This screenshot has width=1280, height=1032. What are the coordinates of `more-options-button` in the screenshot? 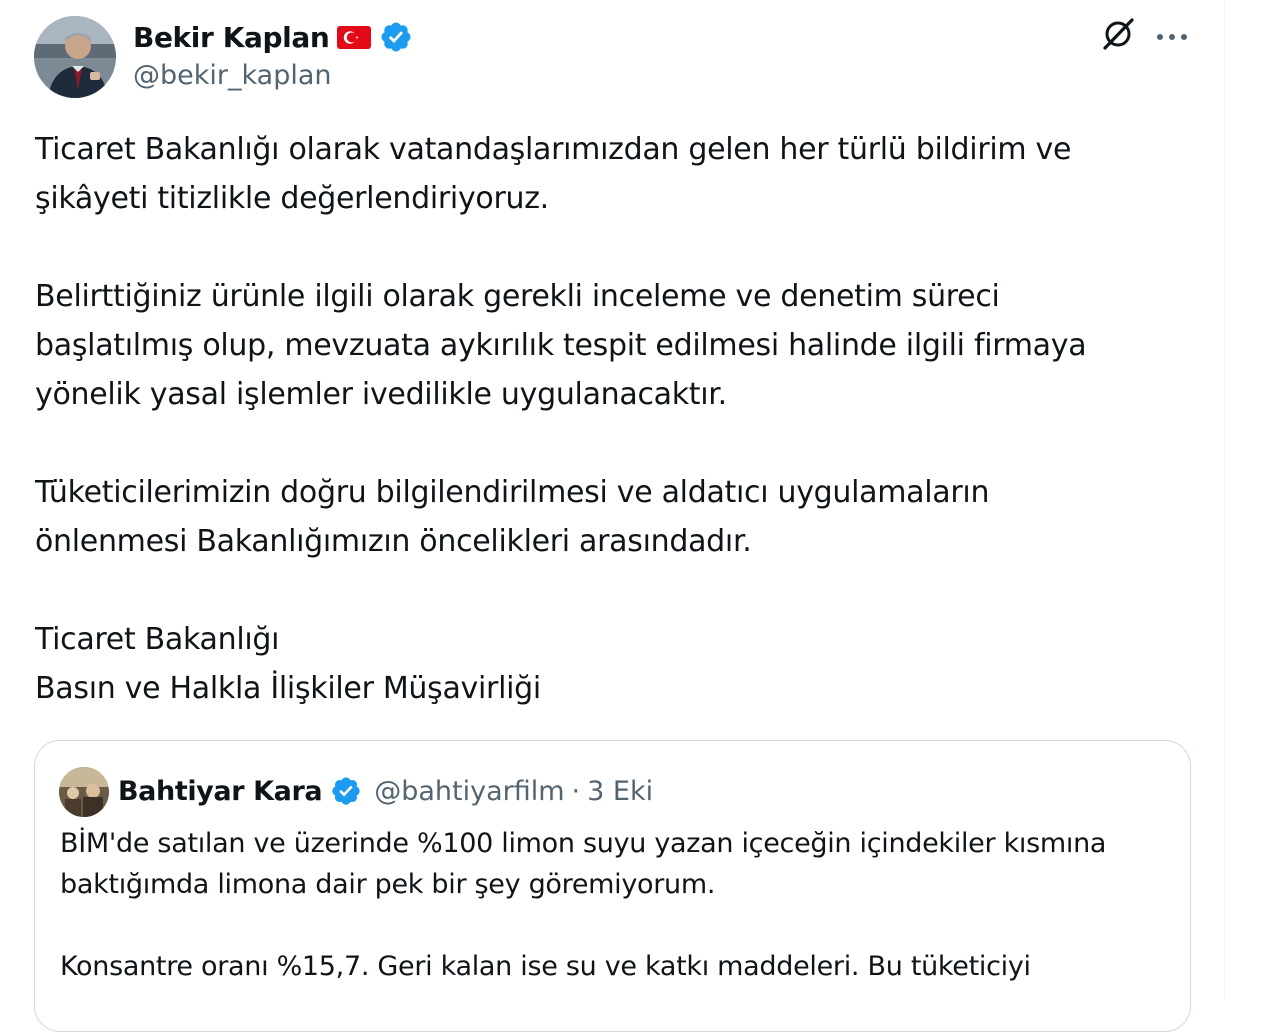 It's located at (1172, 36).